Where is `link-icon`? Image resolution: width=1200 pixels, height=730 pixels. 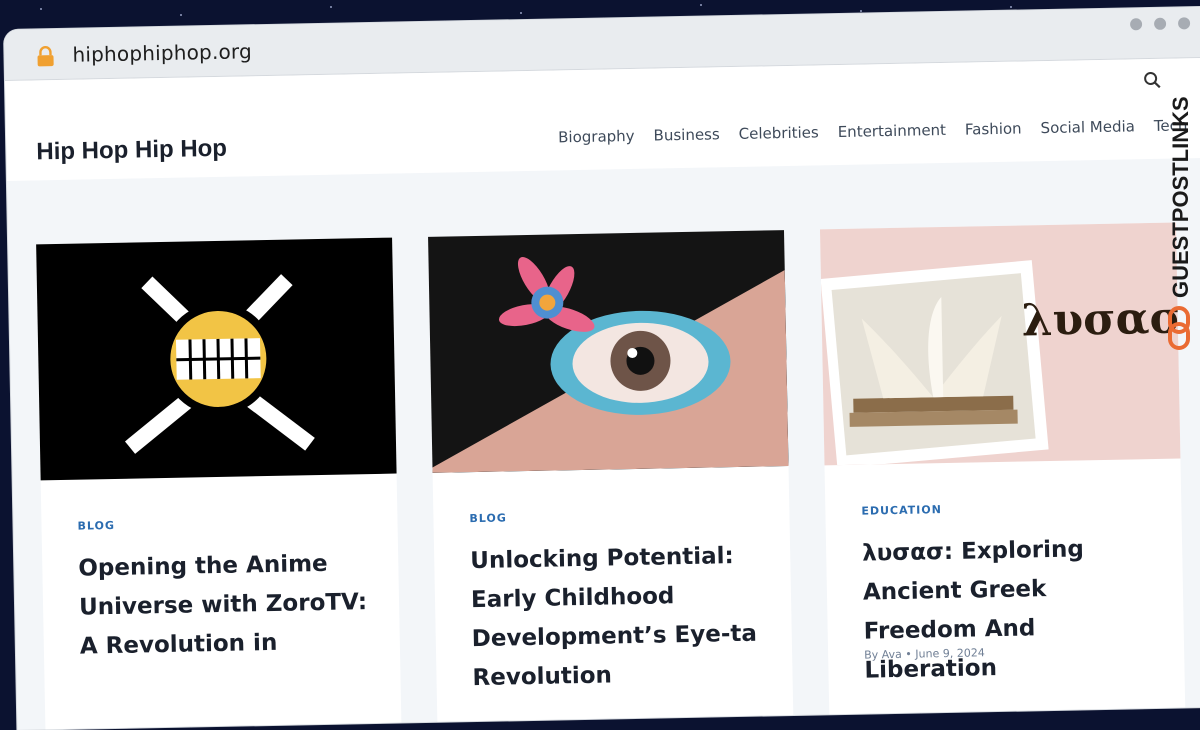
link-icon is located at coordinates (1179, 328).